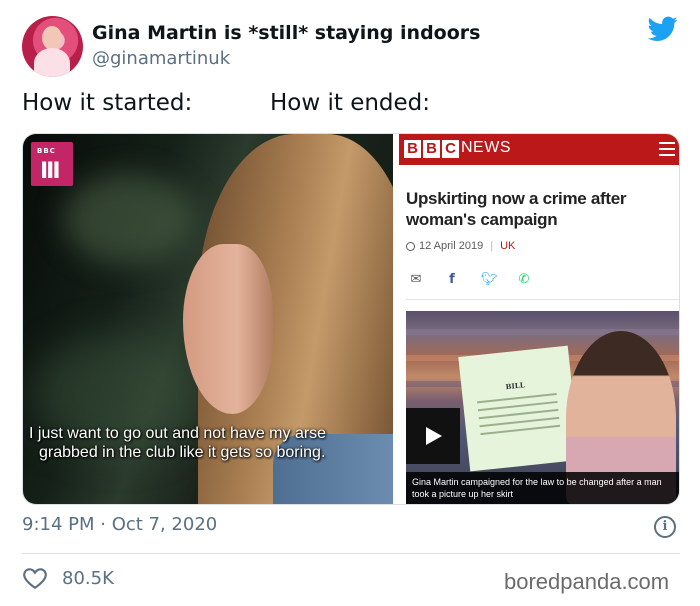 Image resolution: width=700 pixels, height=606 pixels. I want to click on like-action: 80.5K, so click(68, 578).